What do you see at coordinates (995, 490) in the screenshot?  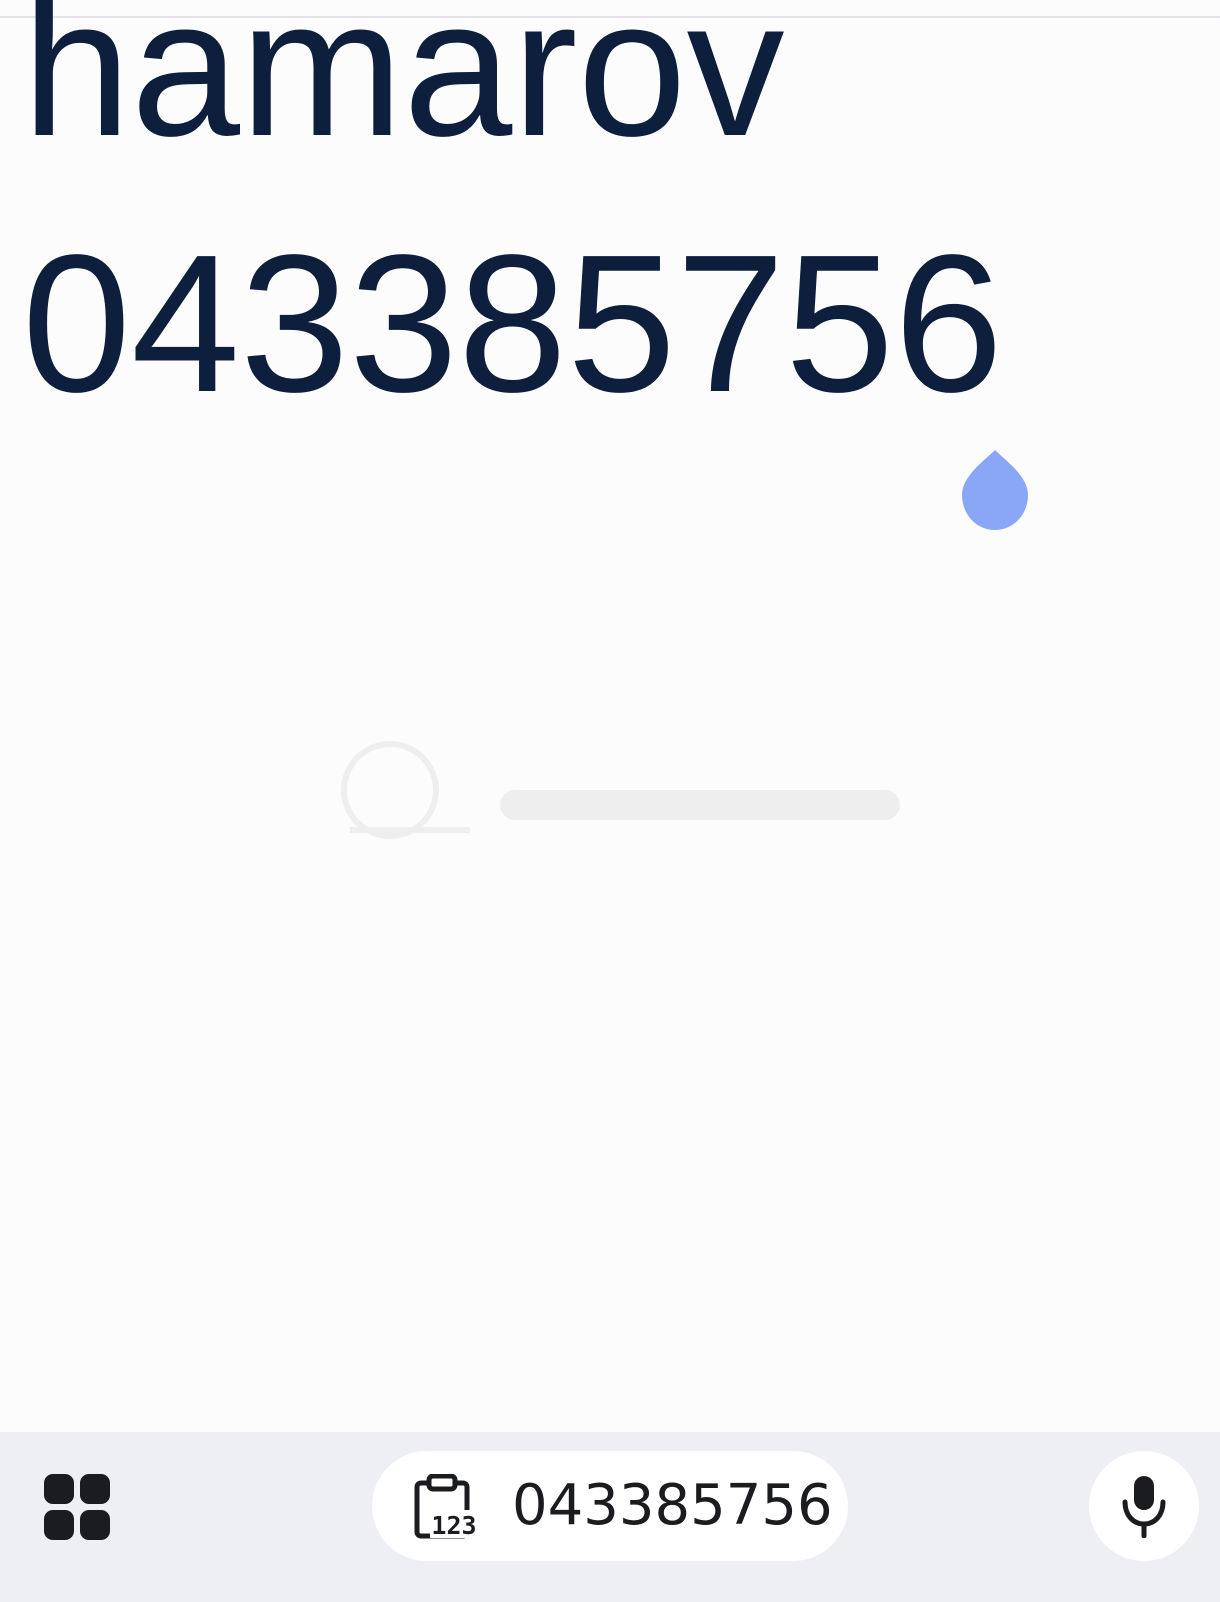 I see `text-cursor-handle` at bounding box center [995, 490].